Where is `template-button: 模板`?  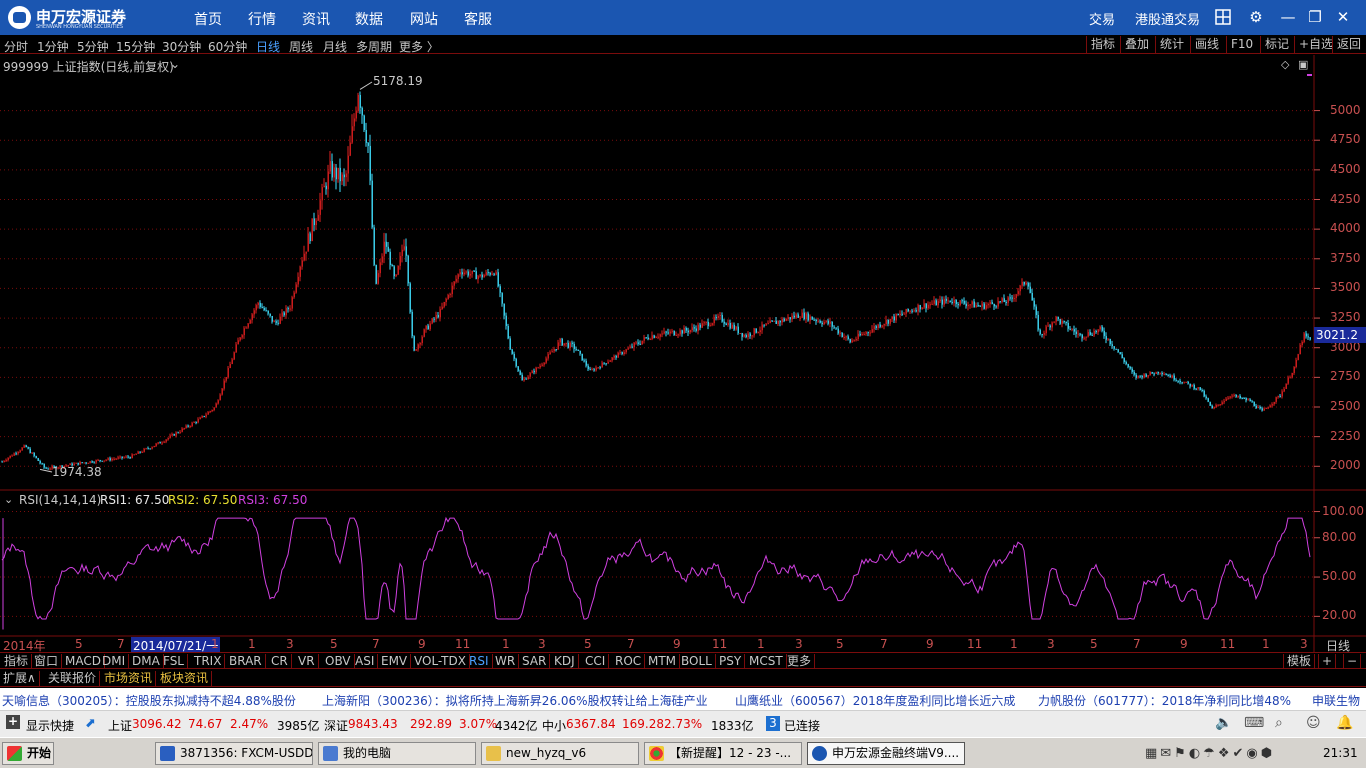 template-button: 模板 is located at coordinates (1299, 661).